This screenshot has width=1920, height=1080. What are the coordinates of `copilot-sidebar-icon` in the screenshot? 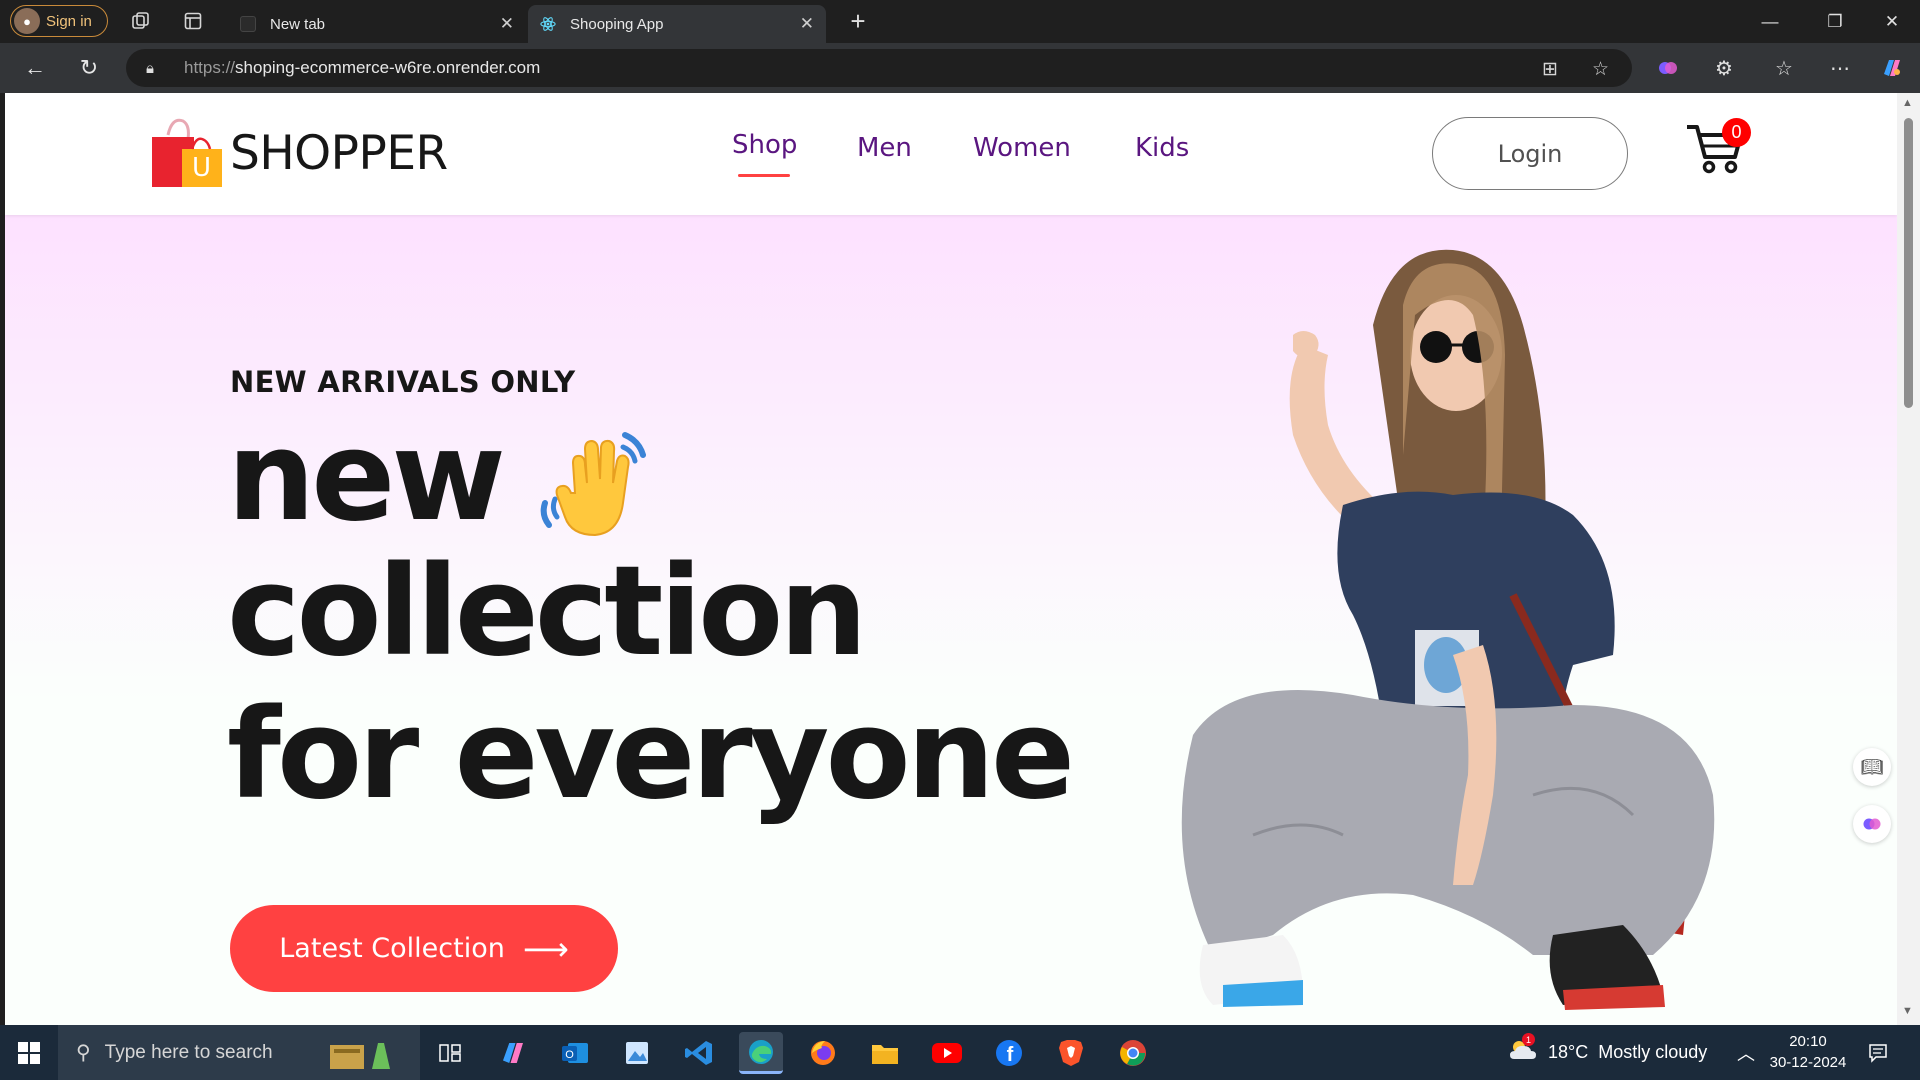 It's located at (1872, 824).